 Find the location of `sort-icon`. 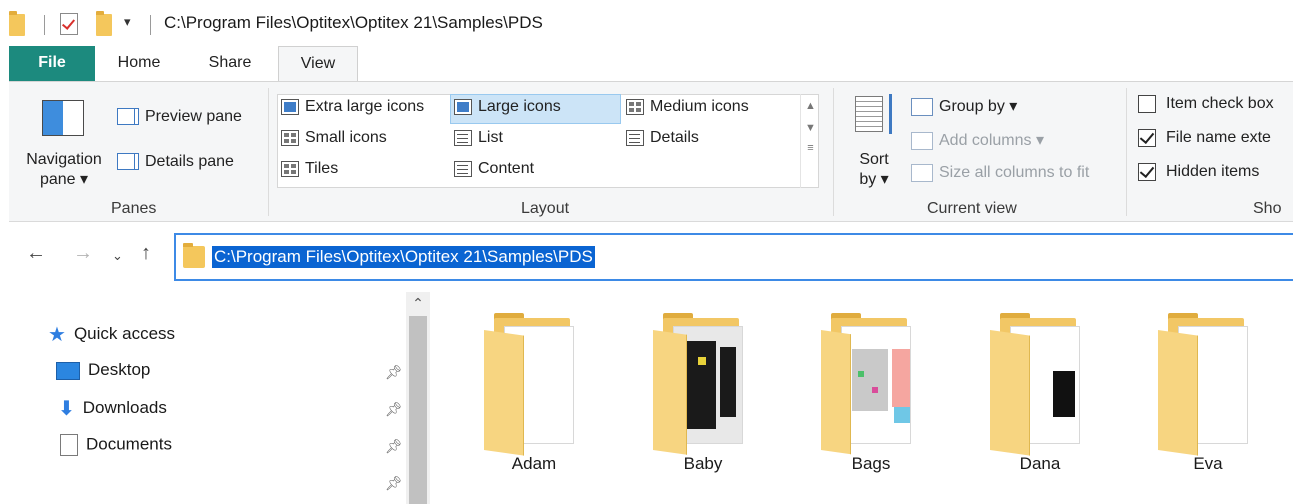

sort-icon is located at coordinates (869, 114).